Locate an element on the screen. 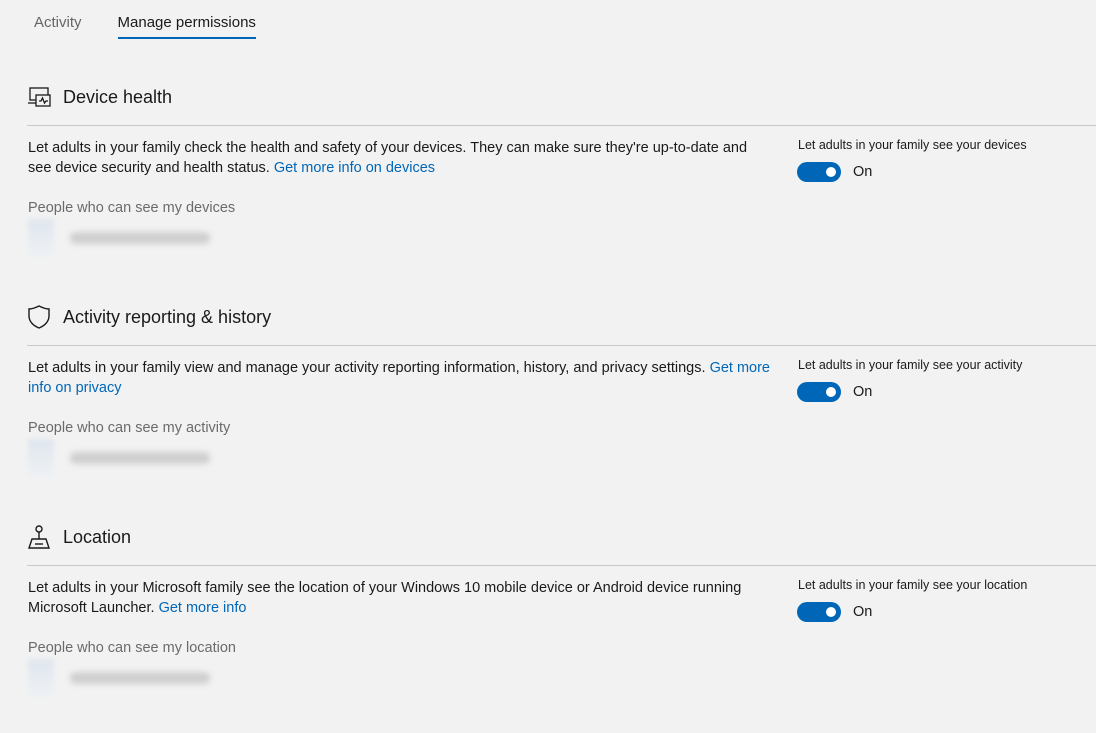 The width and height of the screenshot is (1096, 733). section-header: Device health is located at coordinates (99, 97).